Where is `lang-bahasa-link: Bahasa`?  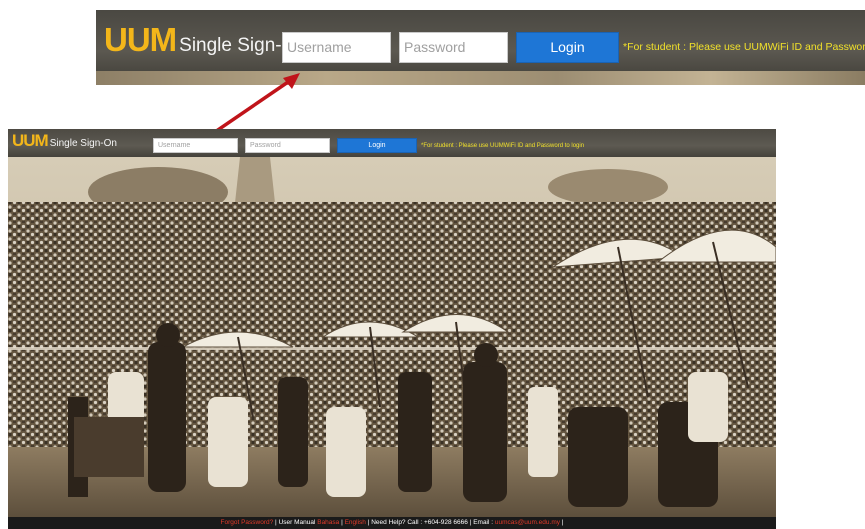
lang-bahasa-link: Bahasa is located at coordinates (328, 522).